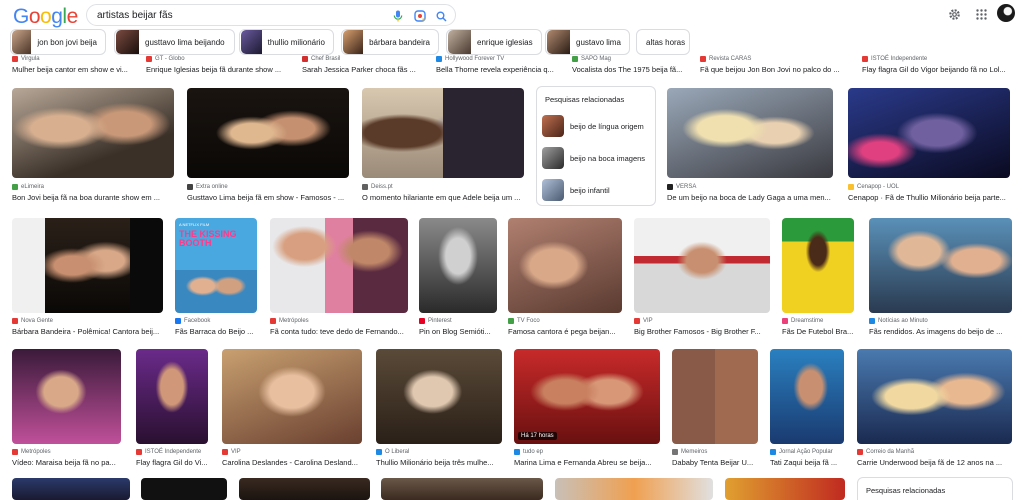  I want to click on related-item: beijo na boca imagens, so click(597, 158).